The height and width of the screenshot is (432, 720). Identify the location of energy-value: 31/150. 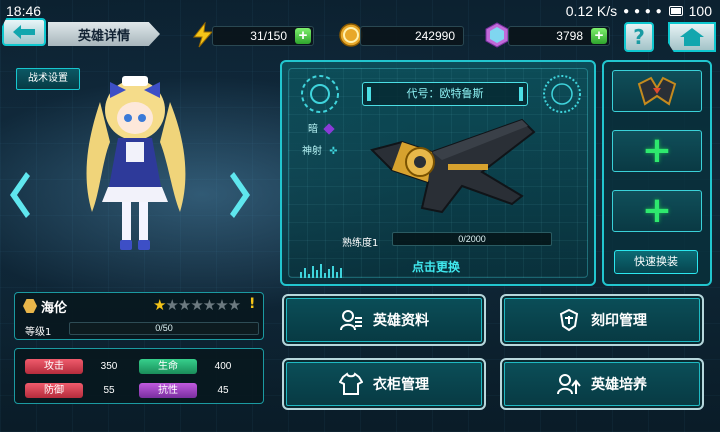
(268, 36).